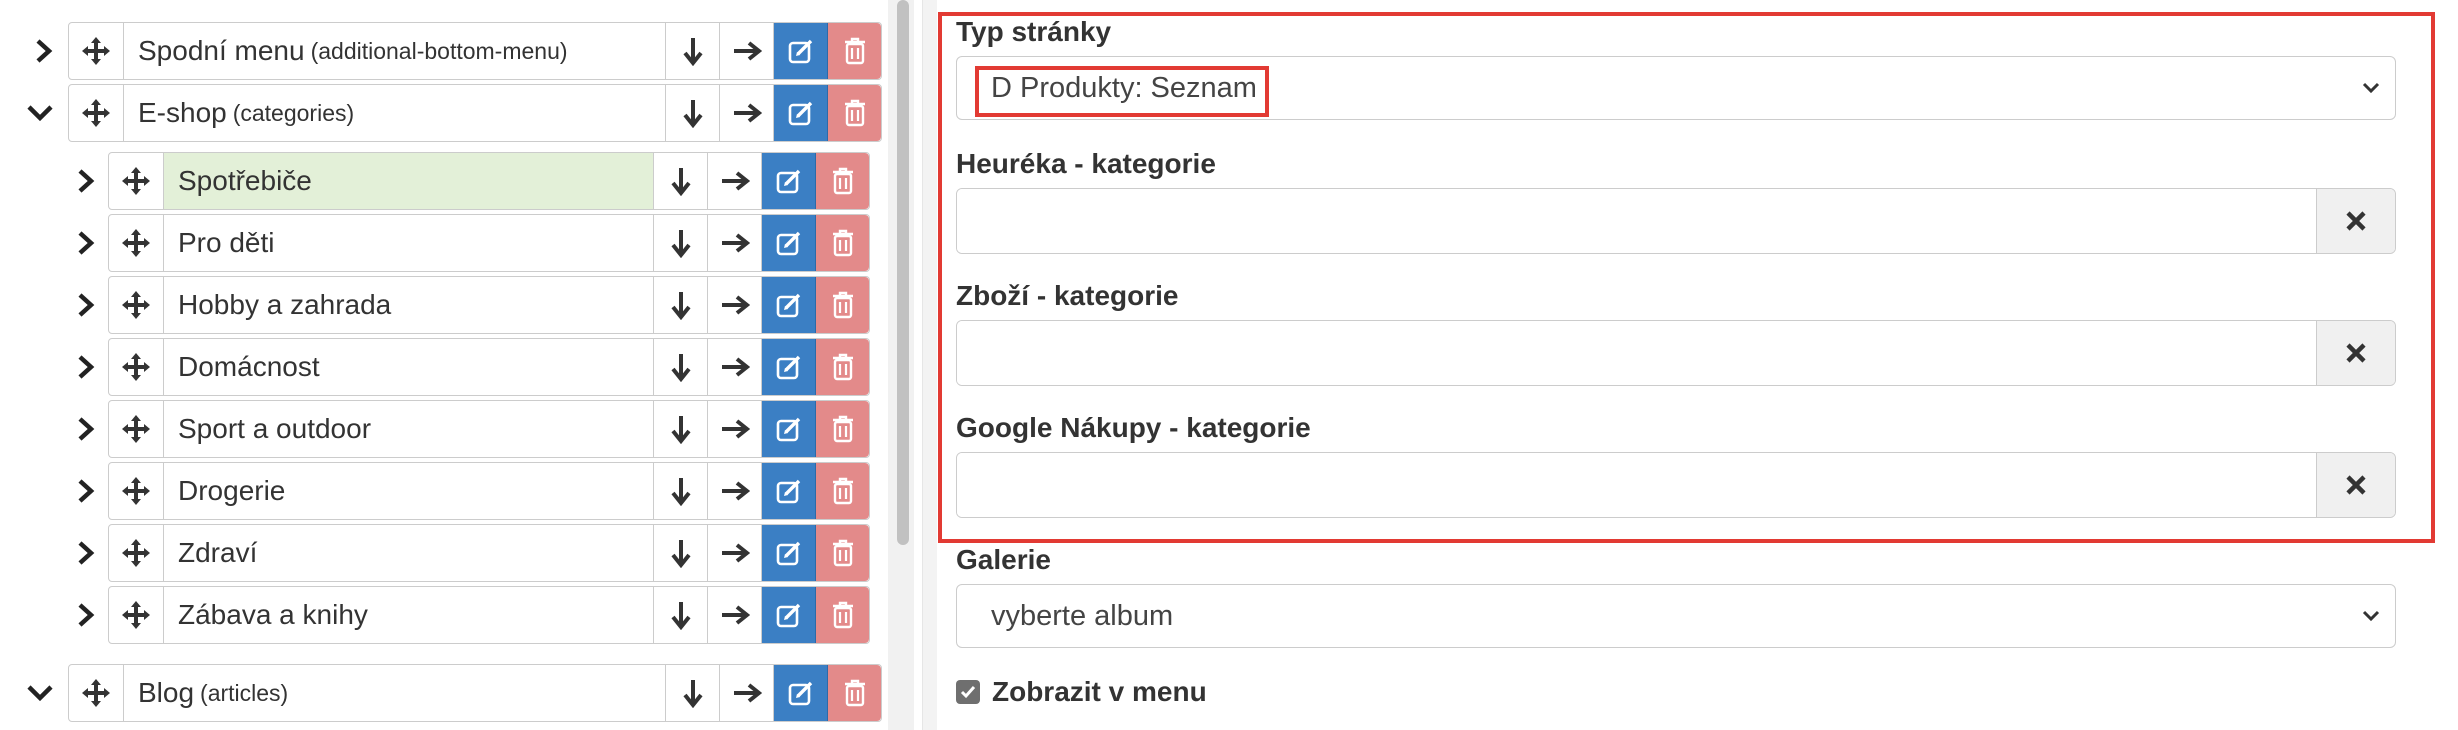 The image size is (2458, 730). Describe the element at coordinates (1124, 88) in the screenshot. I see `page-type-value: D Produkty: Seznam` at that location.